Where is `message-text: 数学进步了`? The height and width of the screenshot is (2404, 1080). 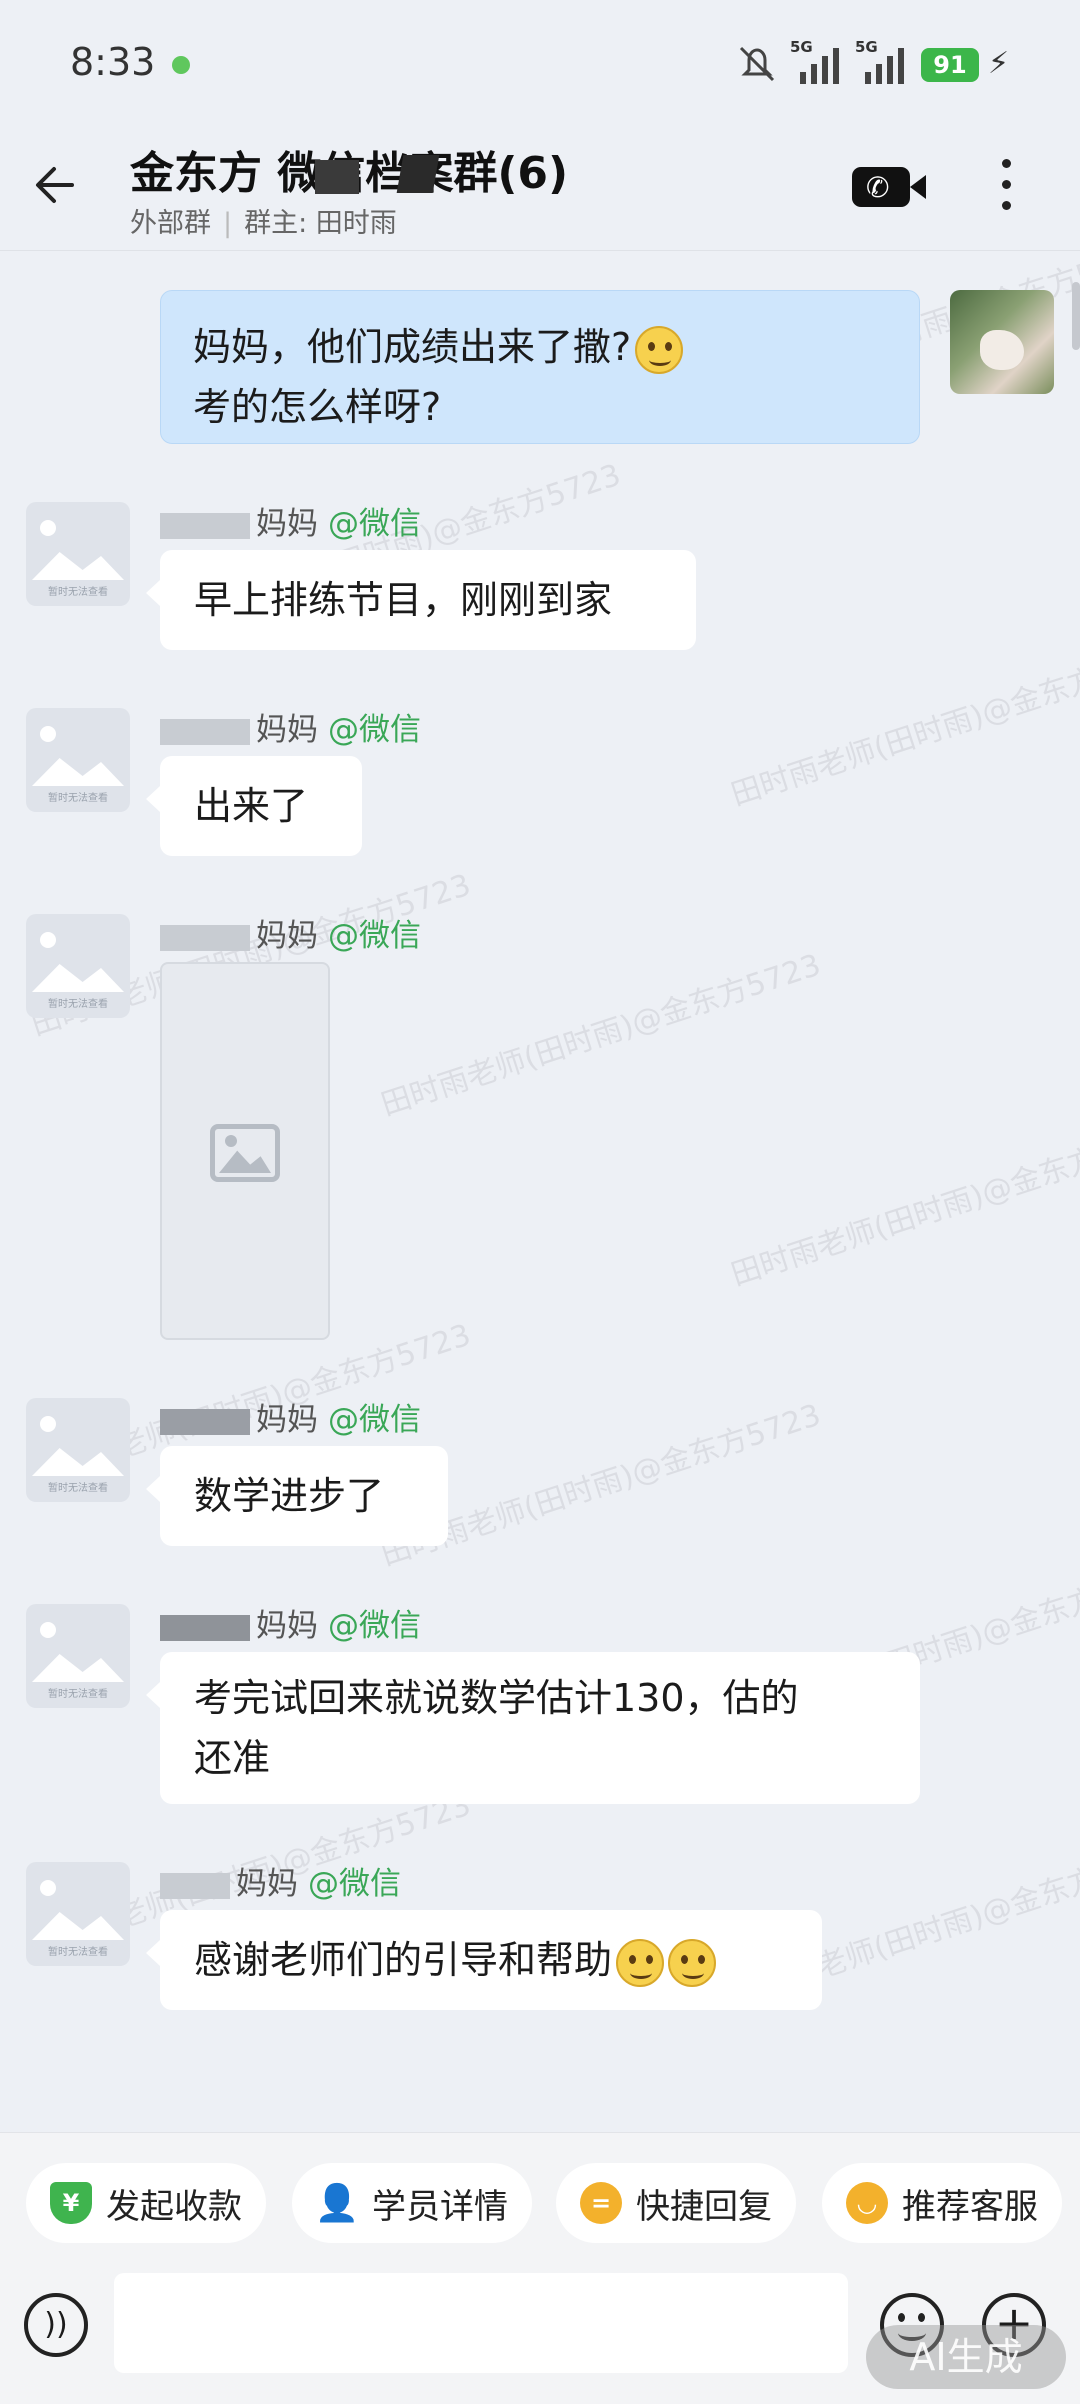 message-text: 数学进步了 is located at coordinates (289, 1496).